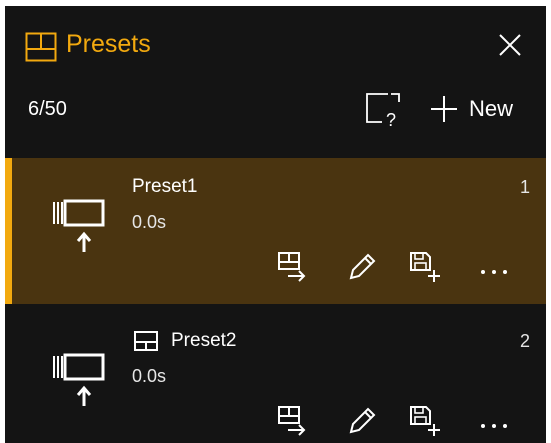 This screenshot has height=443, width=551. I want to click on preset-count: 6/50, so click(47, 109).